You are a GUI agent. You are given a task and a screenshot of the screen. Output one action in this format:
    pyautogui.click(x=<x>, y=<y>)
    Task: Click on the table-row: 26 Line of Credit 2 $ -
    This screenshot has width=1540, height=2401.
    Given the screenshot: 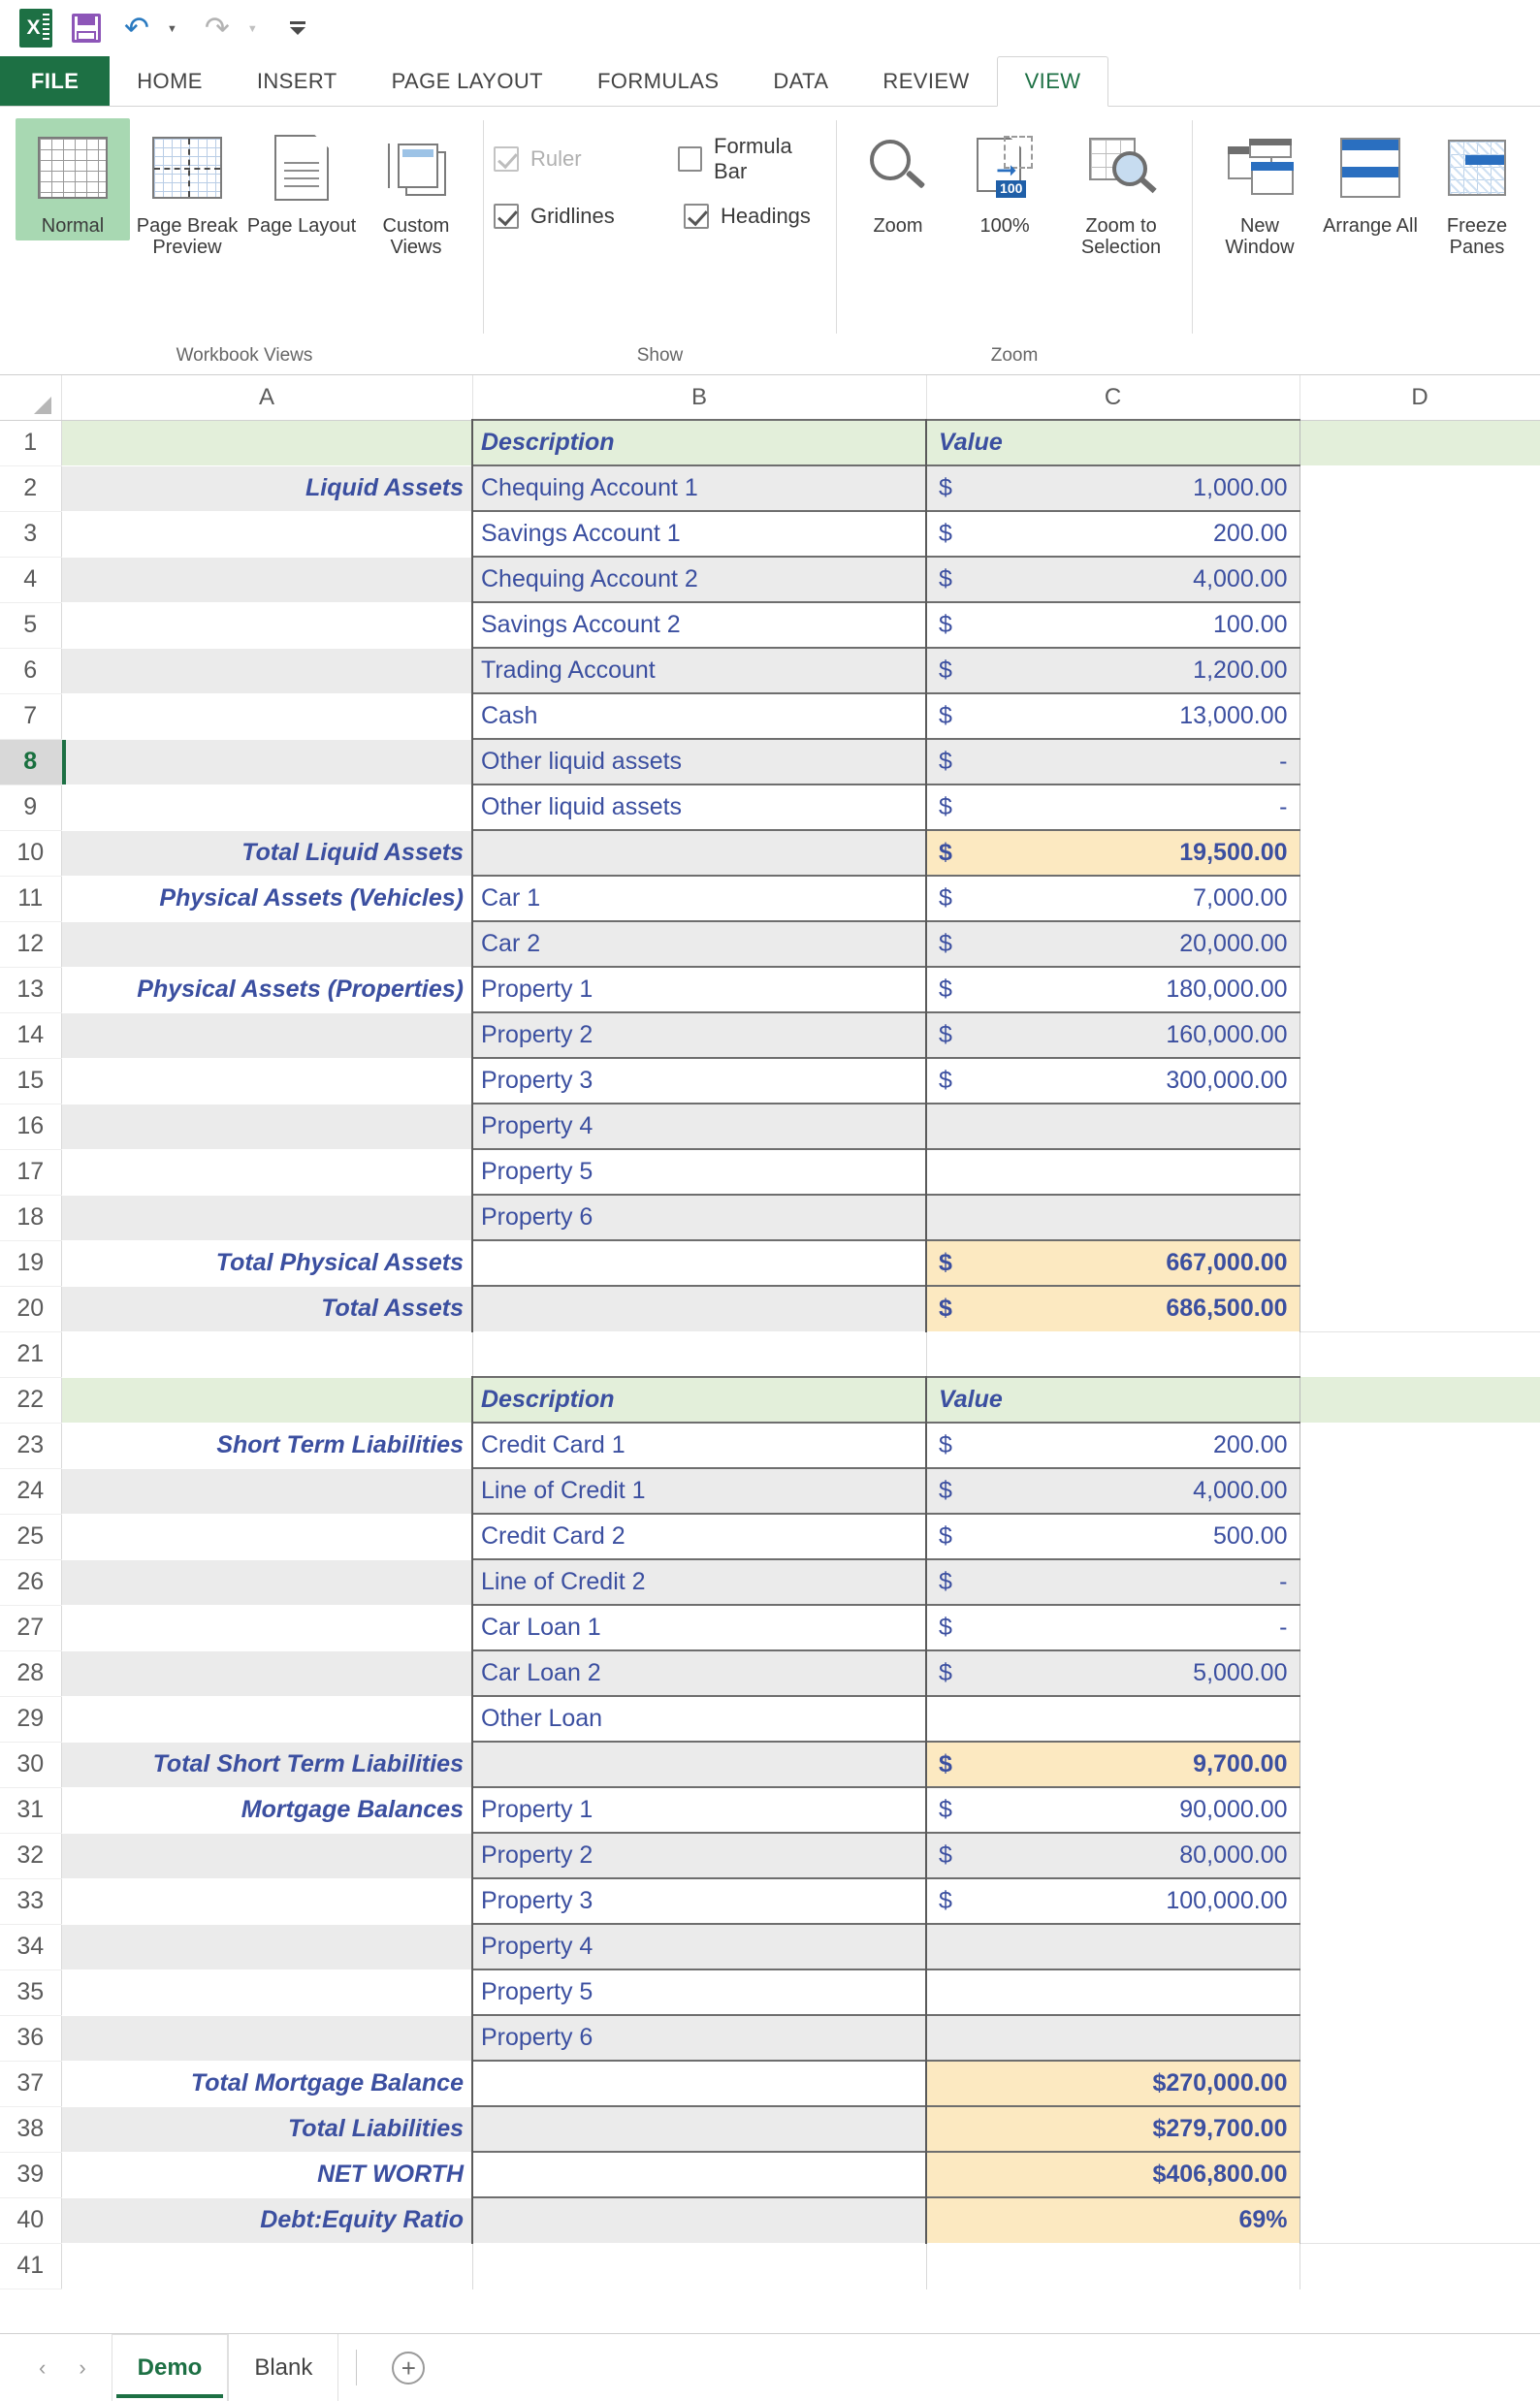 What is the action you would take?
    pyautogui.click(x=770, y=1582)
    